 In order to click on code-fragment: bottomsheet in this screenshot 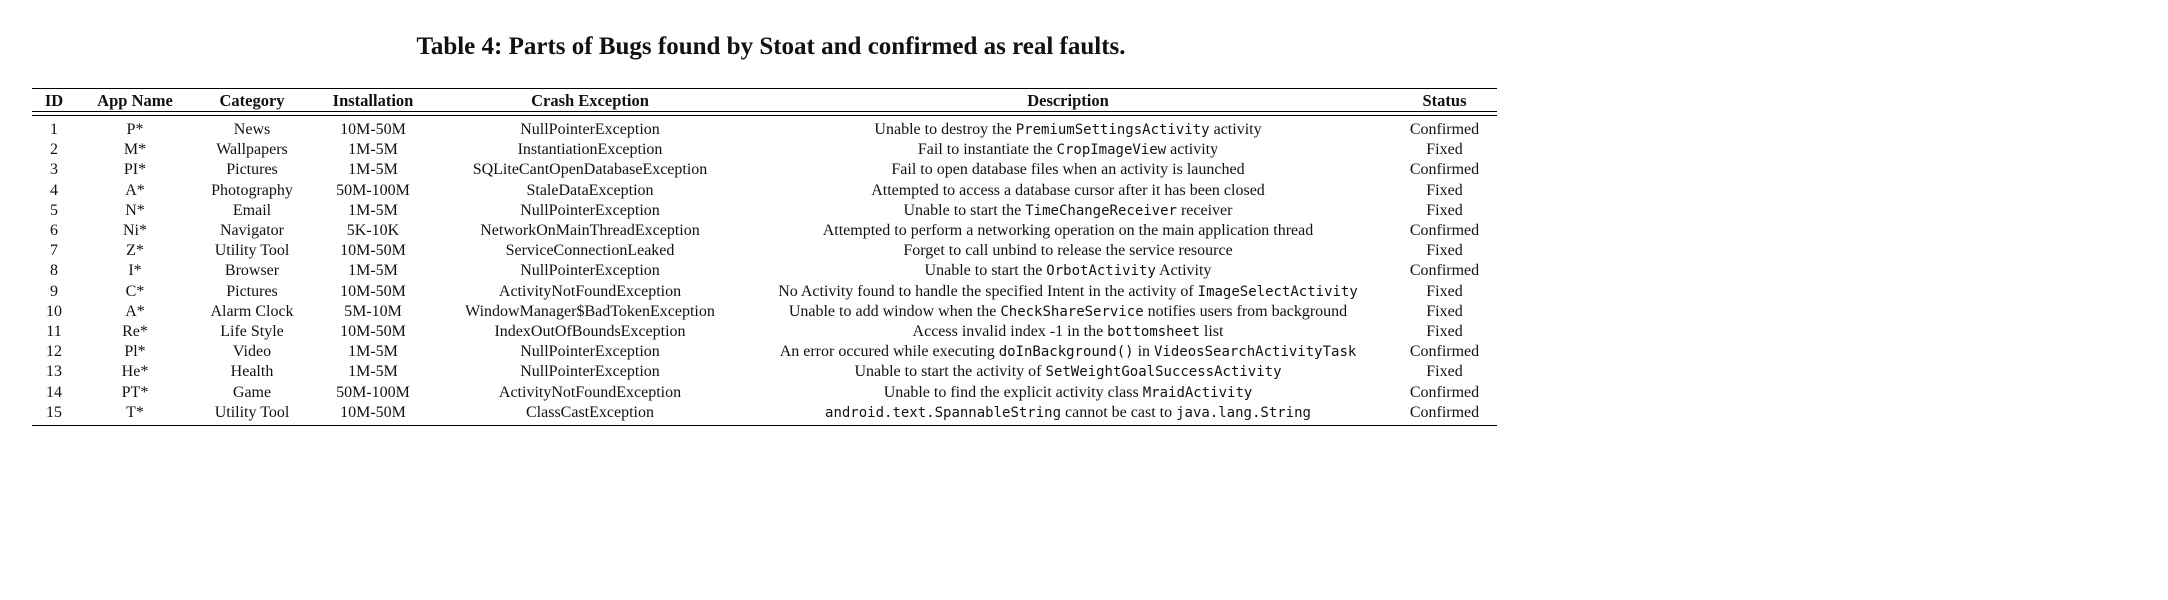, I will do `click(1153, 331)`.